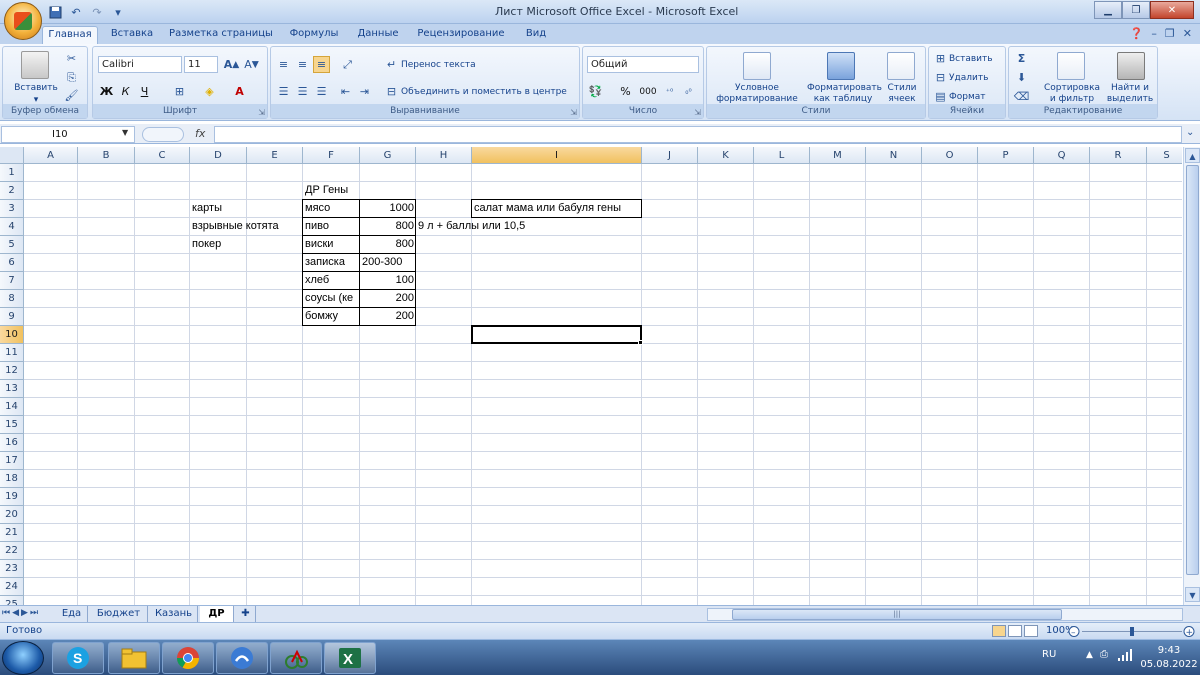 The width and height of the screenshot is (1200, 675). What do you see at coordinates (1132, 631) in the screenshot?
I see `zoom-slider: – +` at bounding box center [1132, 631].